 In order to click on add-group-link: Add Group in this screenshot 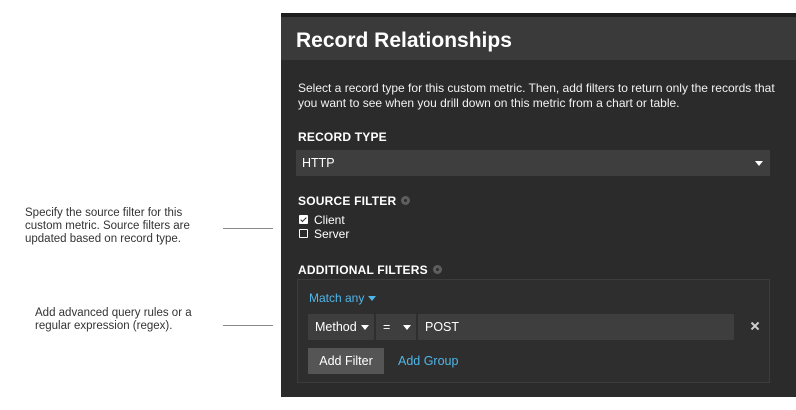, I will do `click(428, 361)`.